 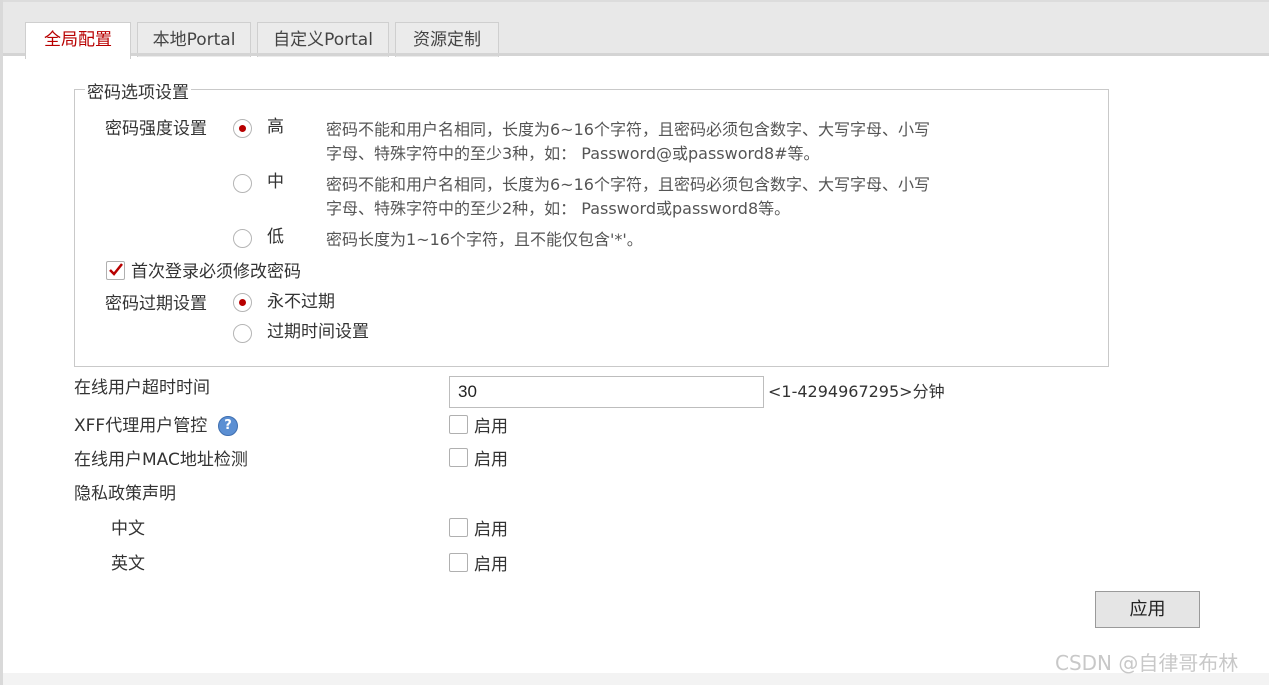 I want to click on online-timeout-input, so click(x=606, y=392).